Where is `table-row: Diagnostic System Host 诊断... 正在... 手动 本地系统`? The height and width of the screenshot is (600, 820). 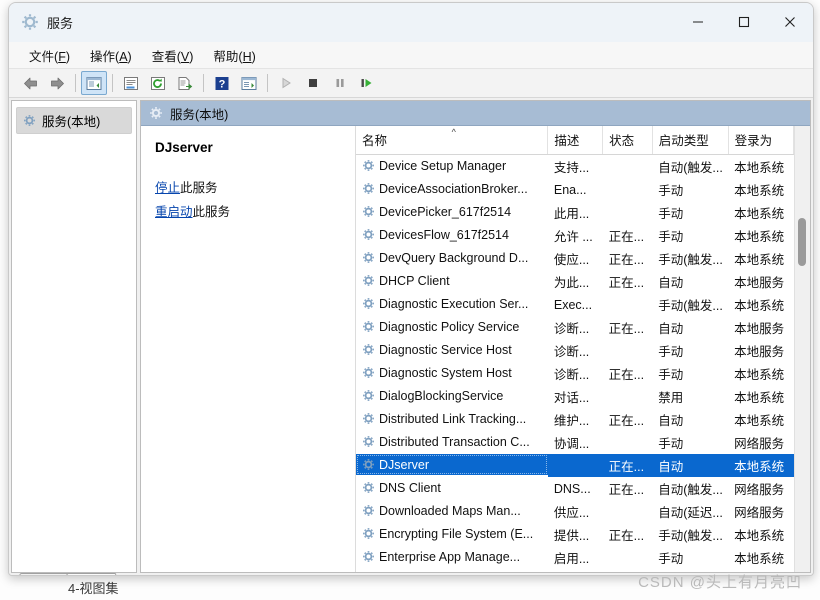
table-row: Diagnostic System Host 诊断... 正在... 手动 本地系统 is located at coordinates (575, 373).